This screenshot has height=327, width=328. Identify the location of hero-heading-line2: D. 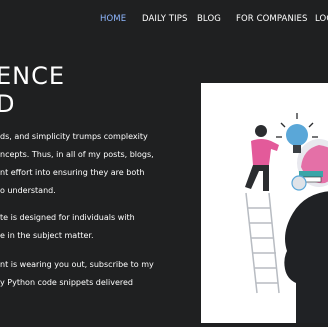
(8, 104).